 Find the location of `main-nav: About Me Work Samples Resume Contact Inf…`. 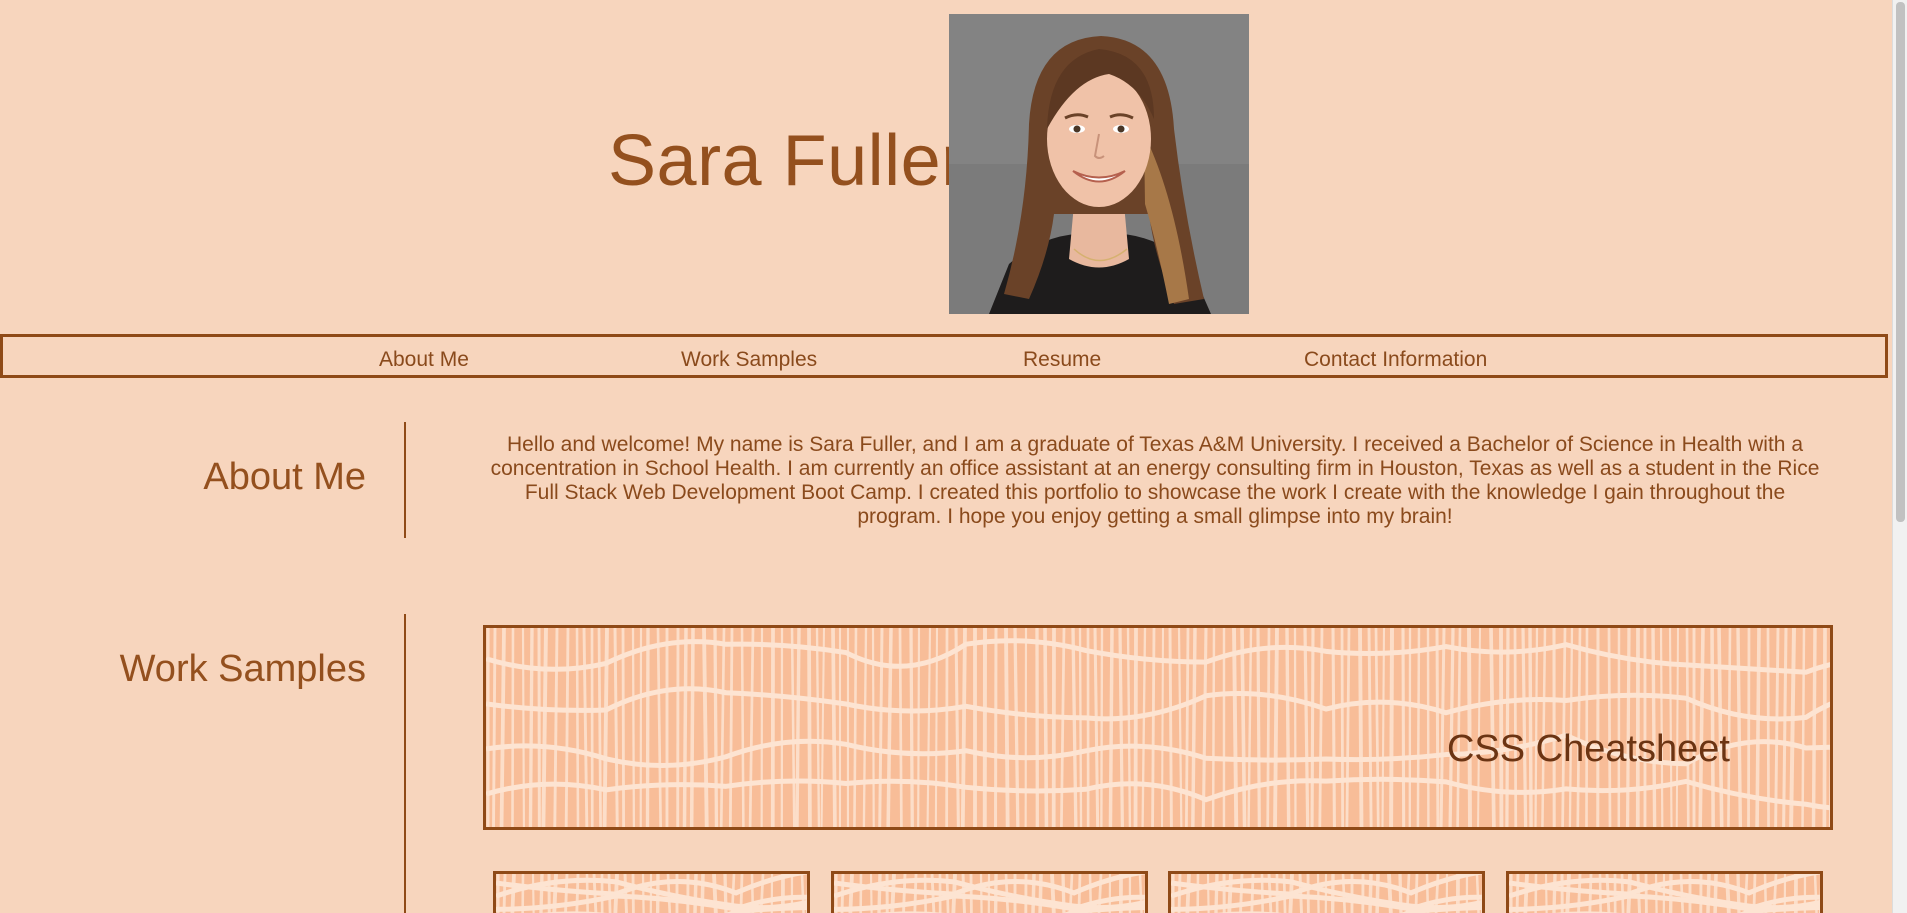

main-nav: About Me Work Samples Resume Contact Inf… is located at coordinates (944, 356).